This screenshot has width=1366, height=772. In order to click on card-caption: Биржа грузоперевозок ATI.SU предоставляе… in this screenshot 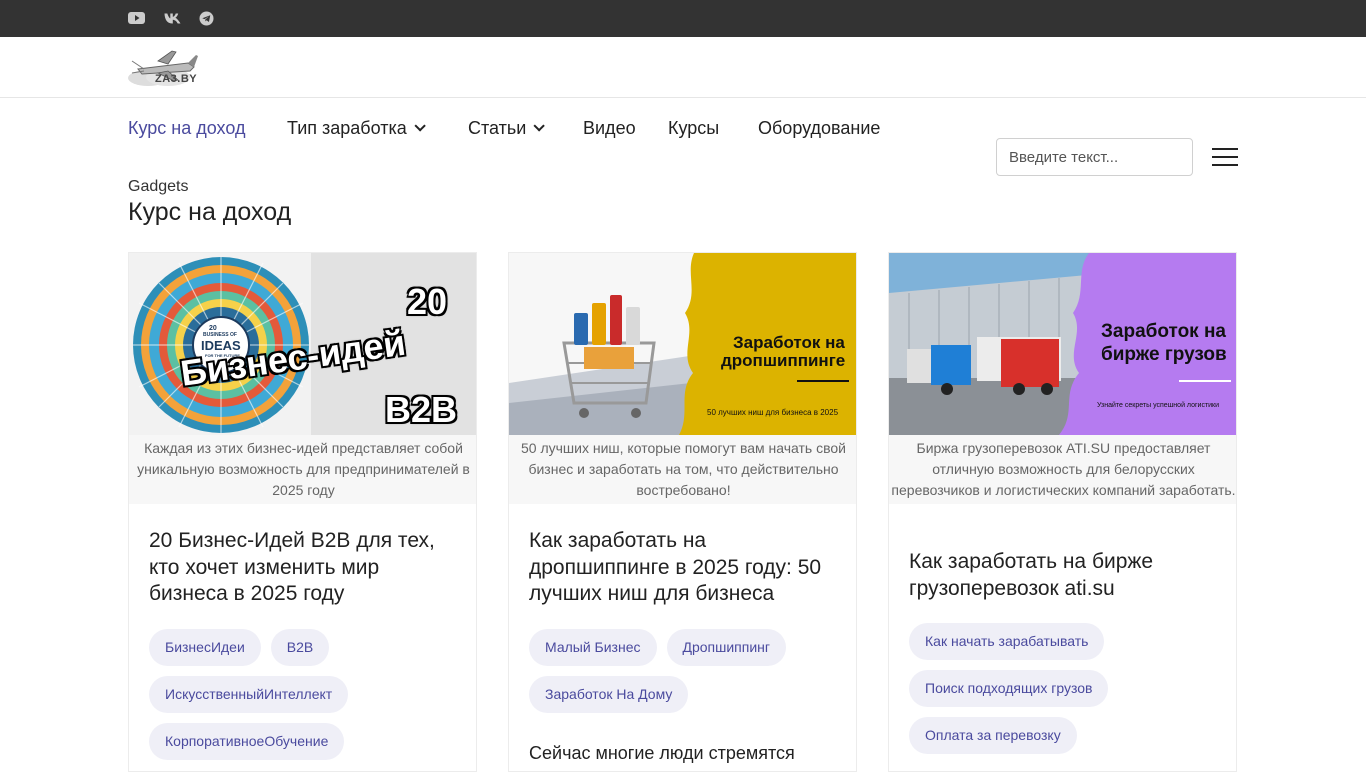, I will do `click(1062, 469)`.